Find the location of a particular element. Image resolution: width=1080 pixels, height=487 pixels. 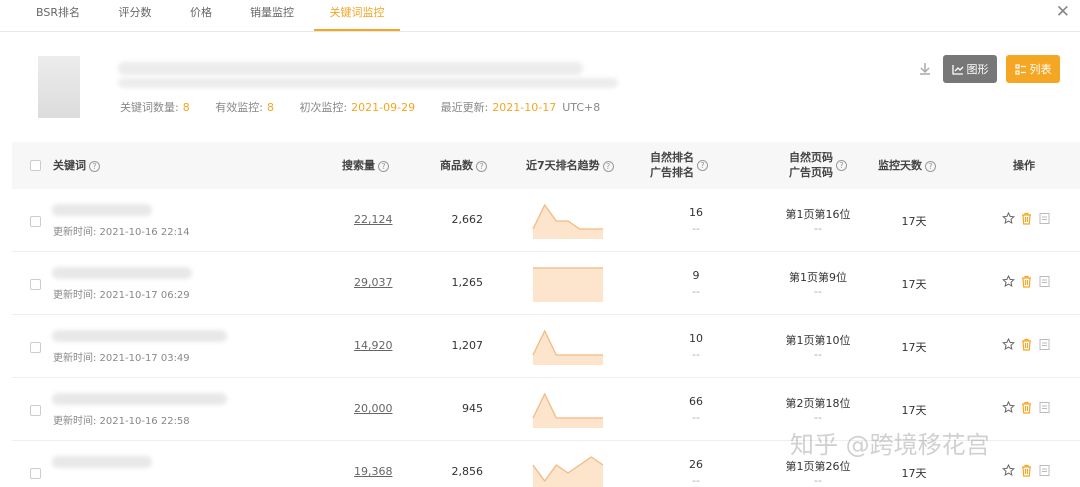

list-icon is located at coordinates (1020, 69).